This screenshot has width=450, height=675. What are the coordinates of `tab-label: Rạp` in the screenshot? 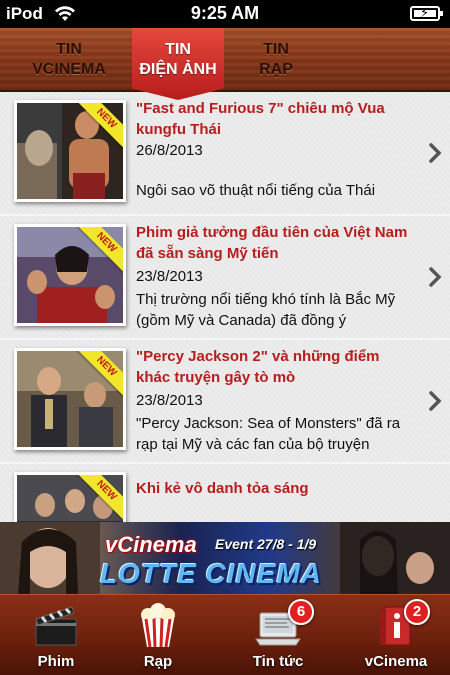 It's located at (158, 661).